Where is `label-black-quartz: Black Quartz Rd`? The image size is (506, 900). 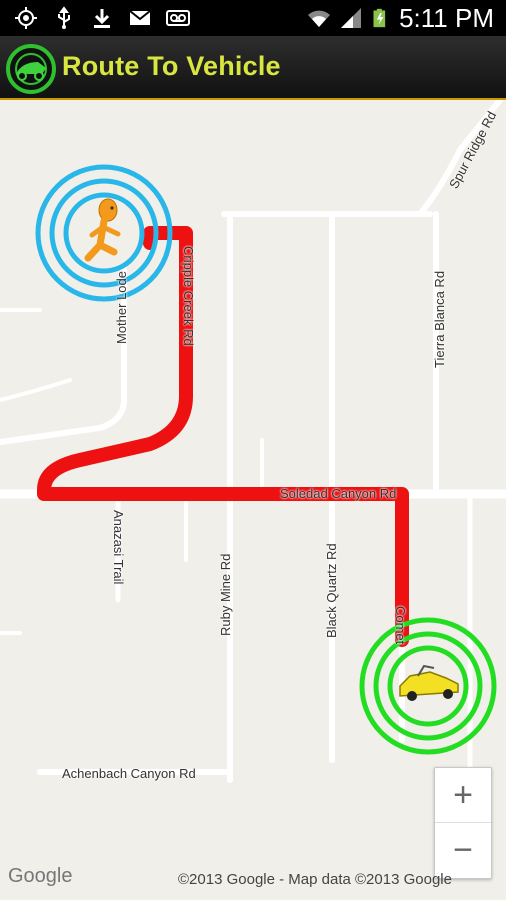
label-black-quartz: Black Quartz Rd is located at coordinates (331, 590).